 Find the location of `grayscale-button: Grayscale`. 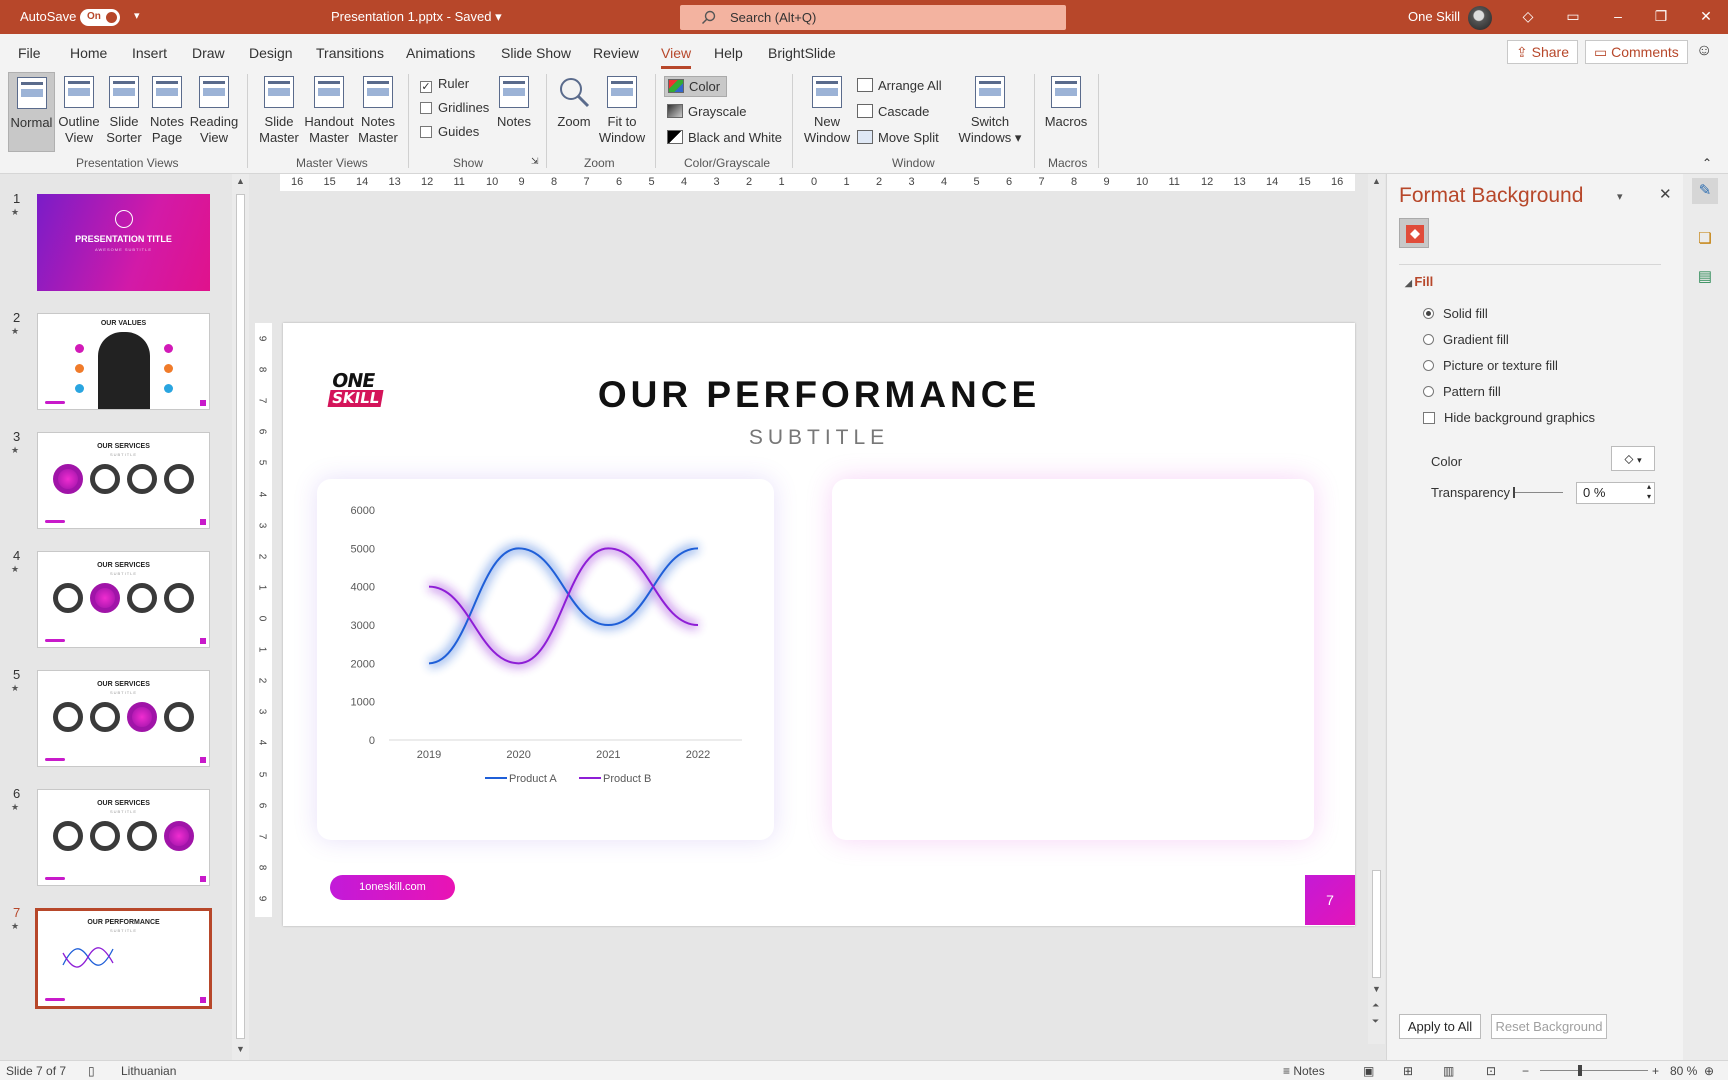

grayscale-button: Grayscale is located at coordinates (707, 111).